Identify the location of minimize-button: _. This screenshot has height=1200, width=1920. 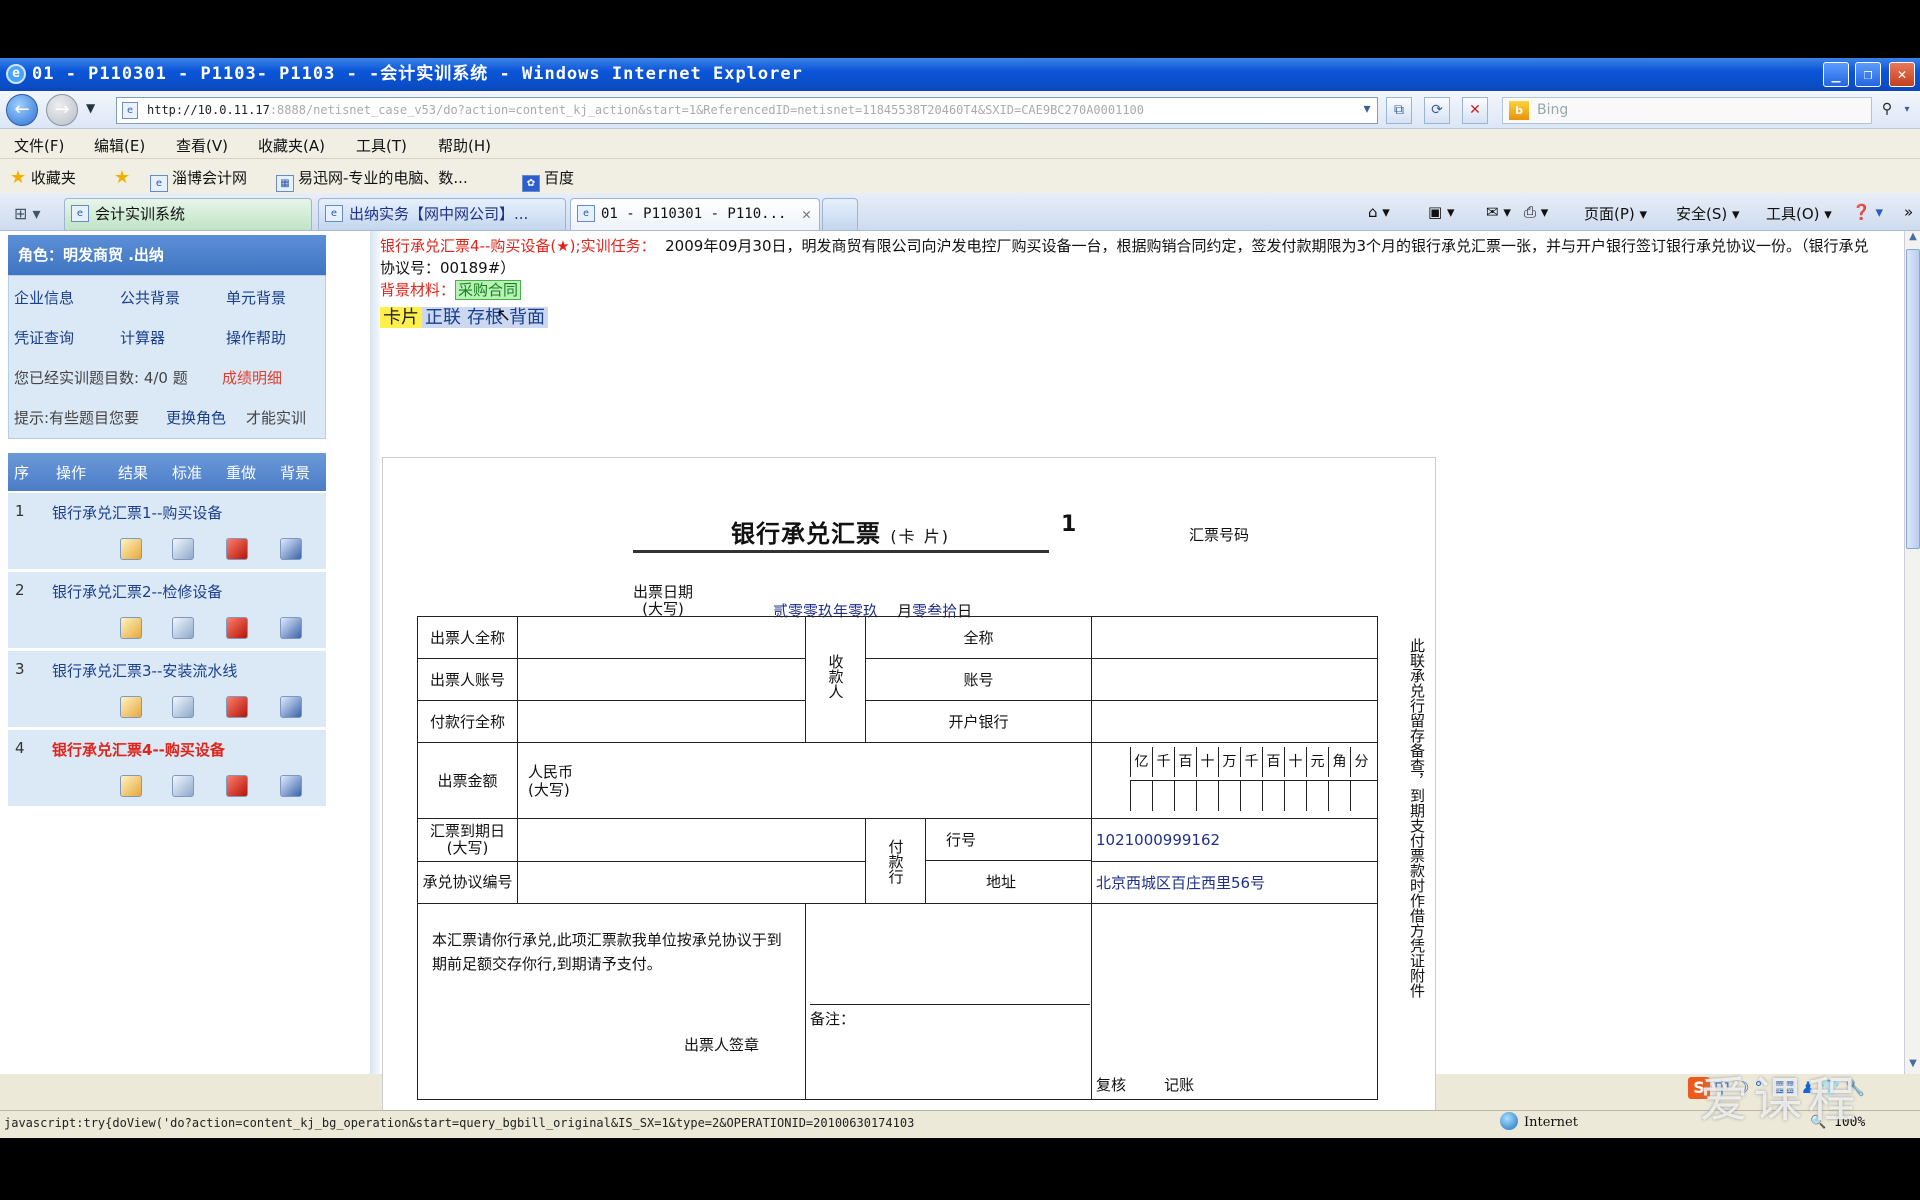
(1836, 74).